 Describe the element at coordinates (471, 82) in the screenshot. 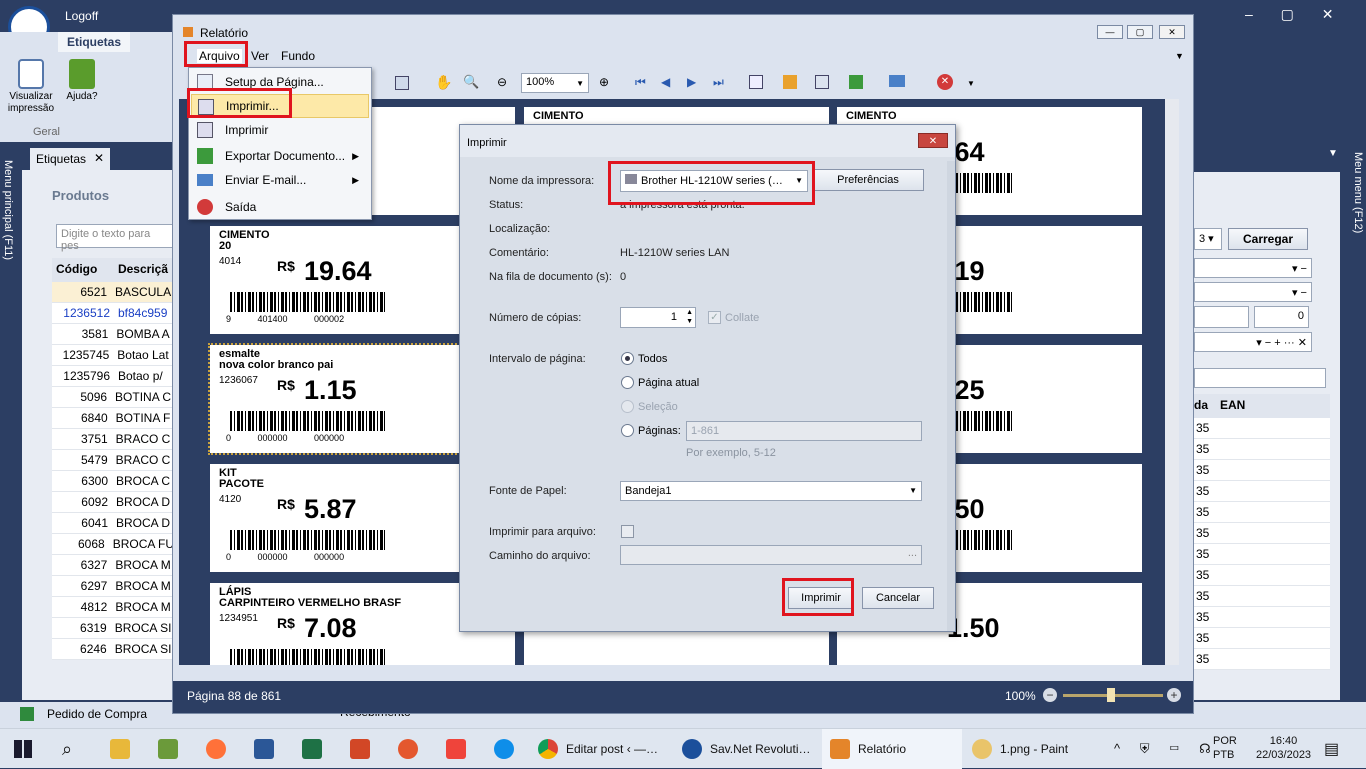

I see `zoom-icon: 🔍` at that location.